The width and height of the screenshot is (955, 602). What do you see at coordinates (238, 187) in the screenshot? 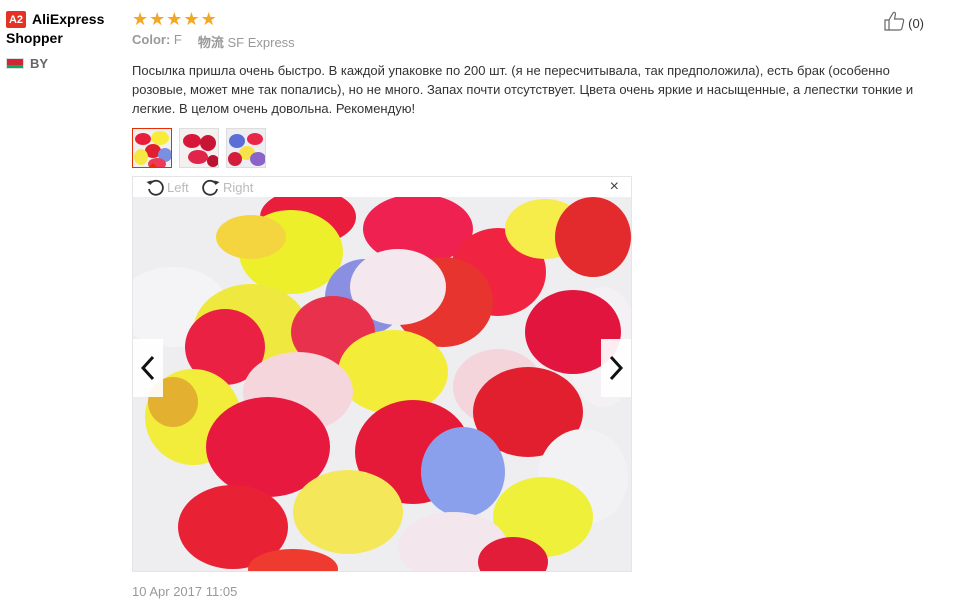
I see `rotate-right-label: Right` at bounding box center [238, 187].